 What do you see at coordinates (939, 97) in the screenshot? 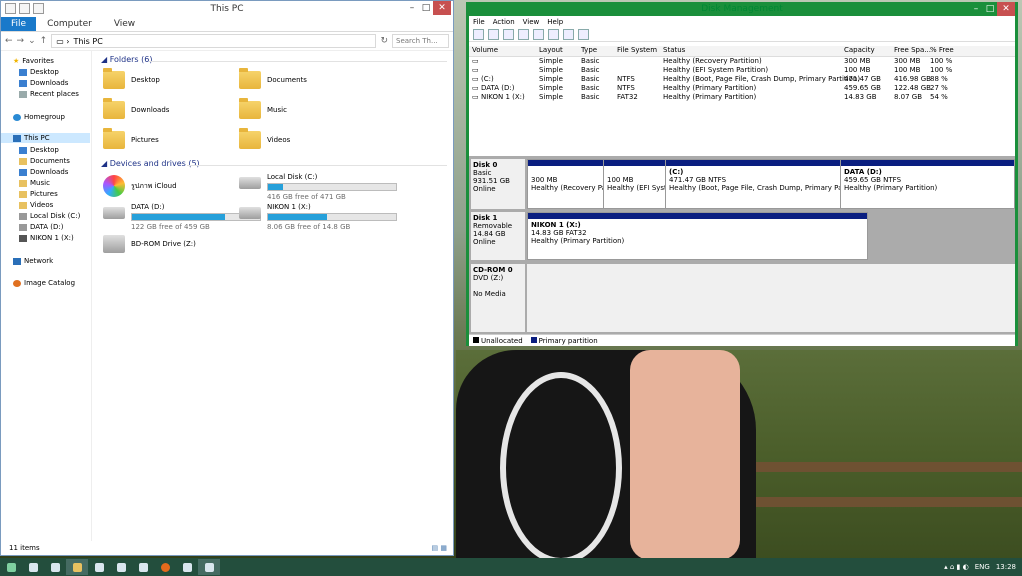
I see `cell-percent: 54 %` at bounding box center [939, 97].